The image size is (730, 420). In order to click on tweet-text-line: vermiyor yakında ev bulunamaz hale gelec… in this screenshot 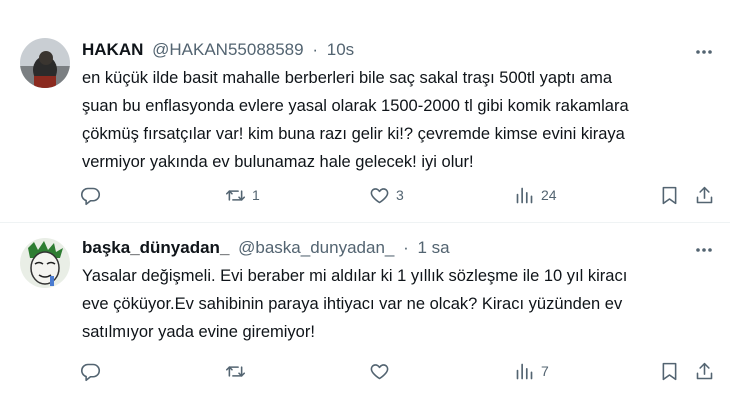, I will do `click(278, 162)`.